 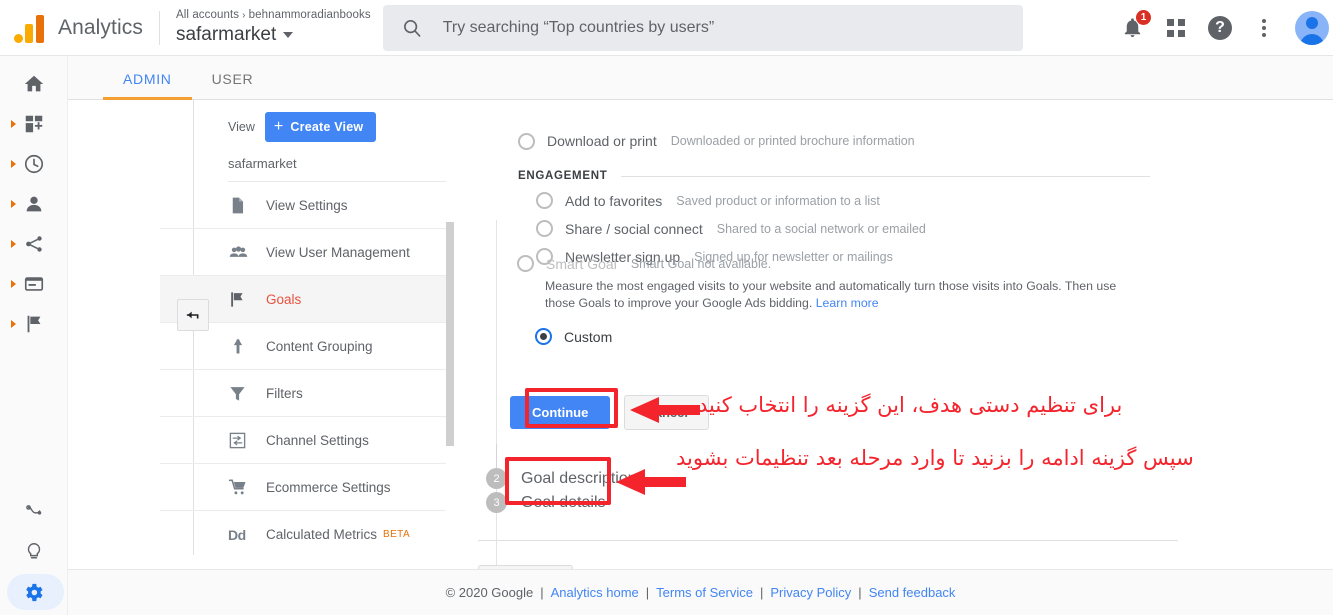 I want to click on plus-icon: +, so click(x=278, y=126).